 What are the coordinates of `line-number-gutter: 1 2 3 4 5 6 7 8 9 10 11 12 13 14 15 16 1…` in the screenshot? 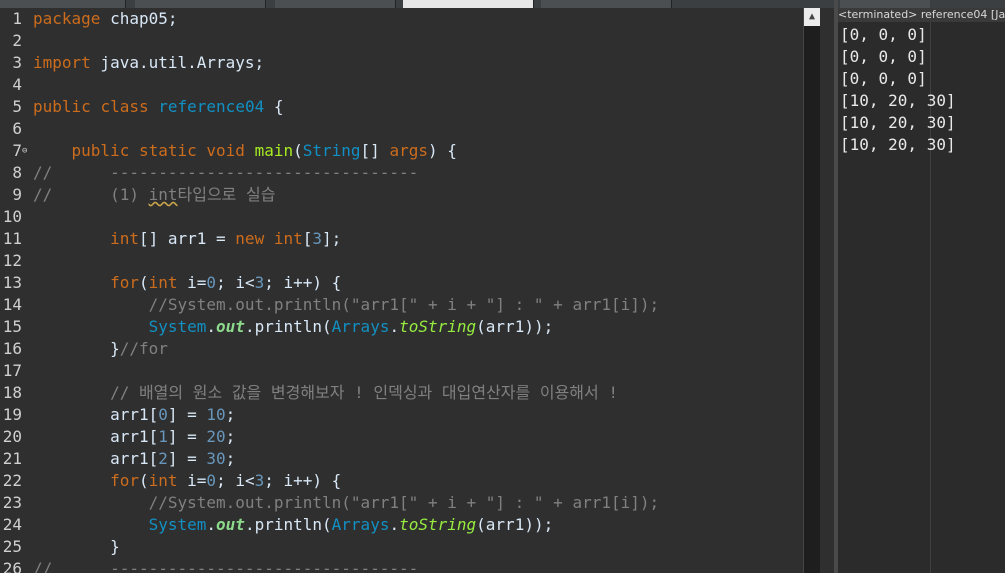 It's located at (15, 290).